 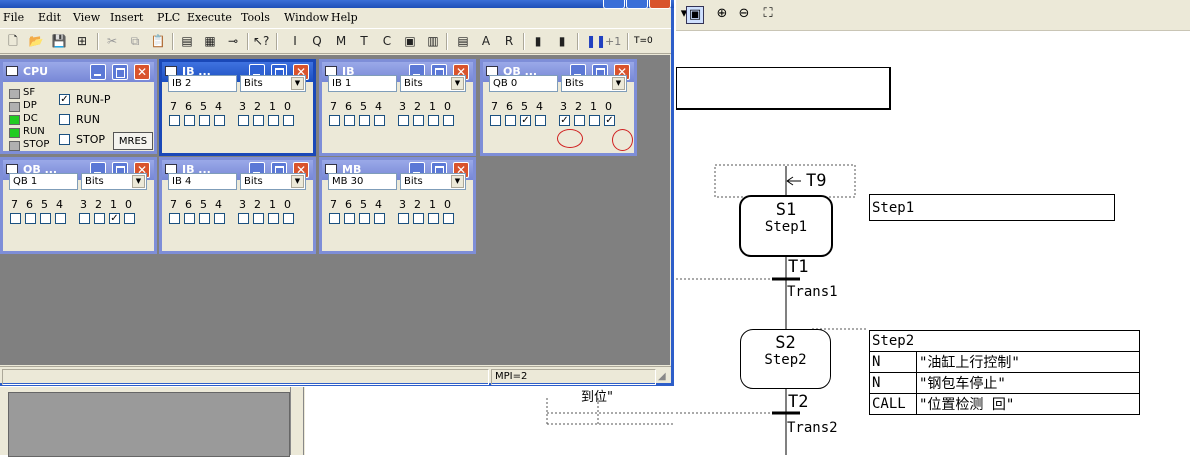 I want to click on save-icon: 💾, so click(x=59, y=41).